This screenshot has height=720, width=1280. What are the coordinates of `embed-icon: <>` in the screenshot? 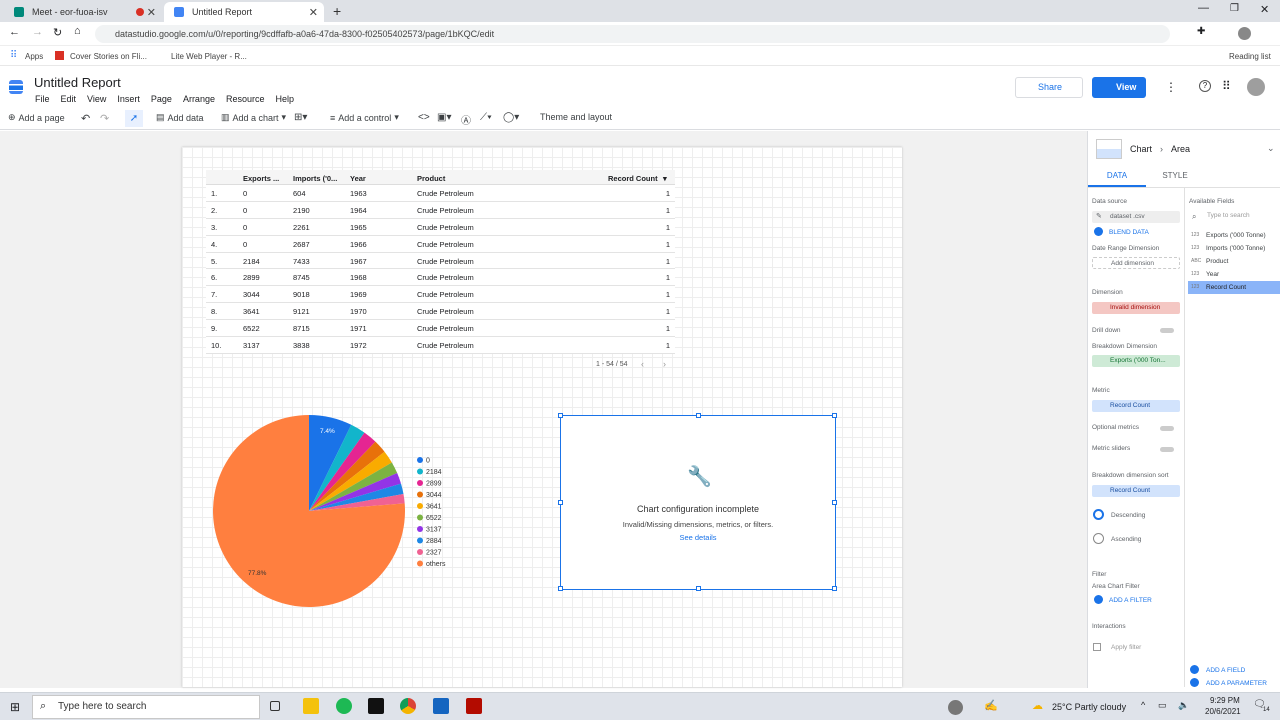 It's located at (424, 117).